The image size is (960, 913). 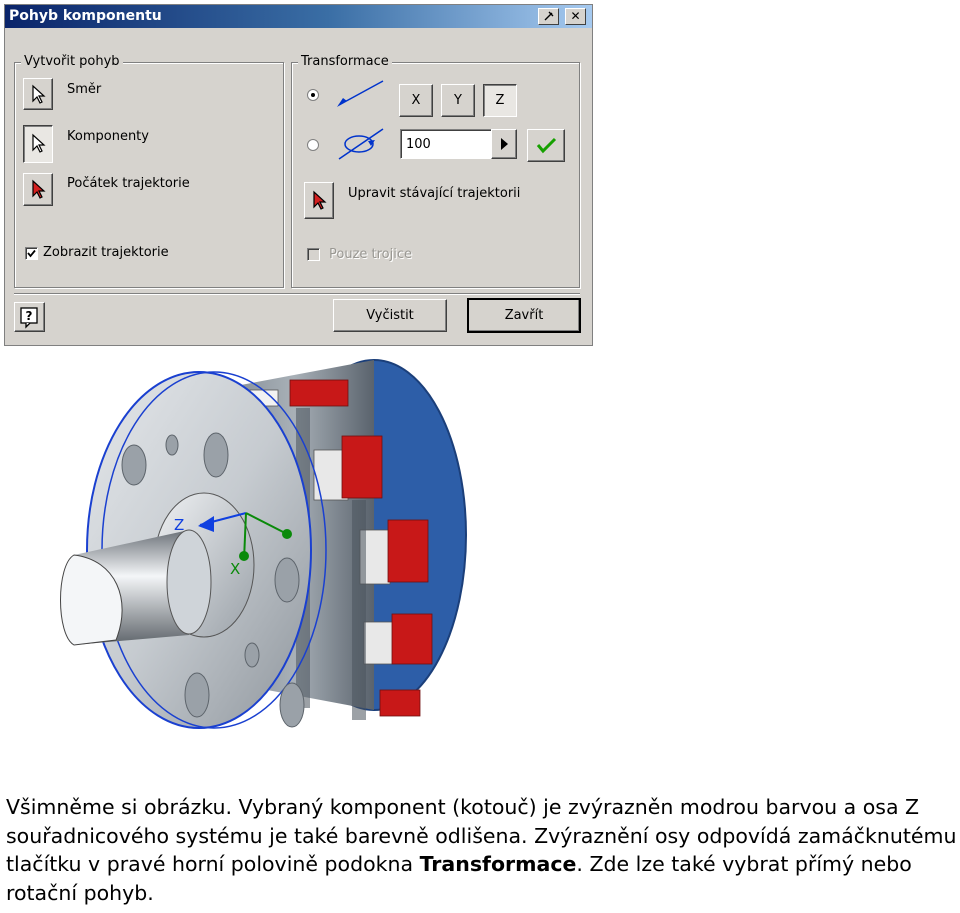 I want to click on triples-only-checkbox, so click(x=313, y=254).